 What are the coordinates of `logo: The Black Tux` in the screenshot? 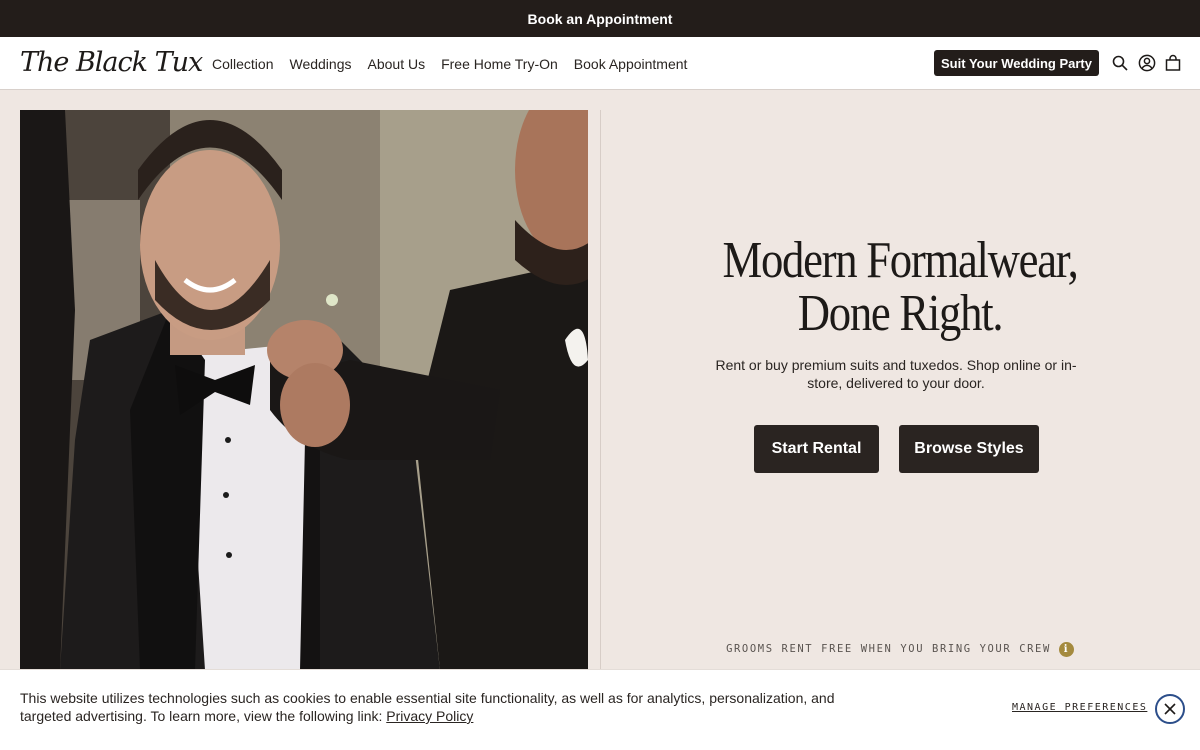 It's located at (111, 63).